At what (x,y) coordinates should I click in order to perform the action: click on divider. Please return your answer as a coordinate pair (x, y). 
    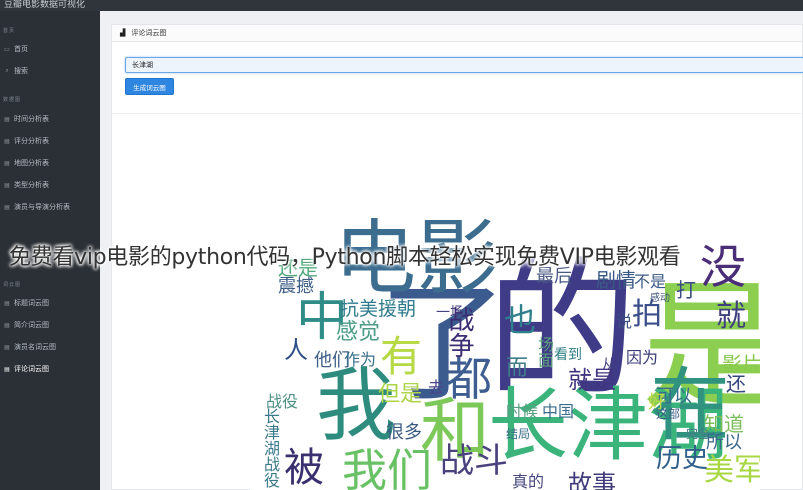
    Looking at the image, I should click on (457, 113).